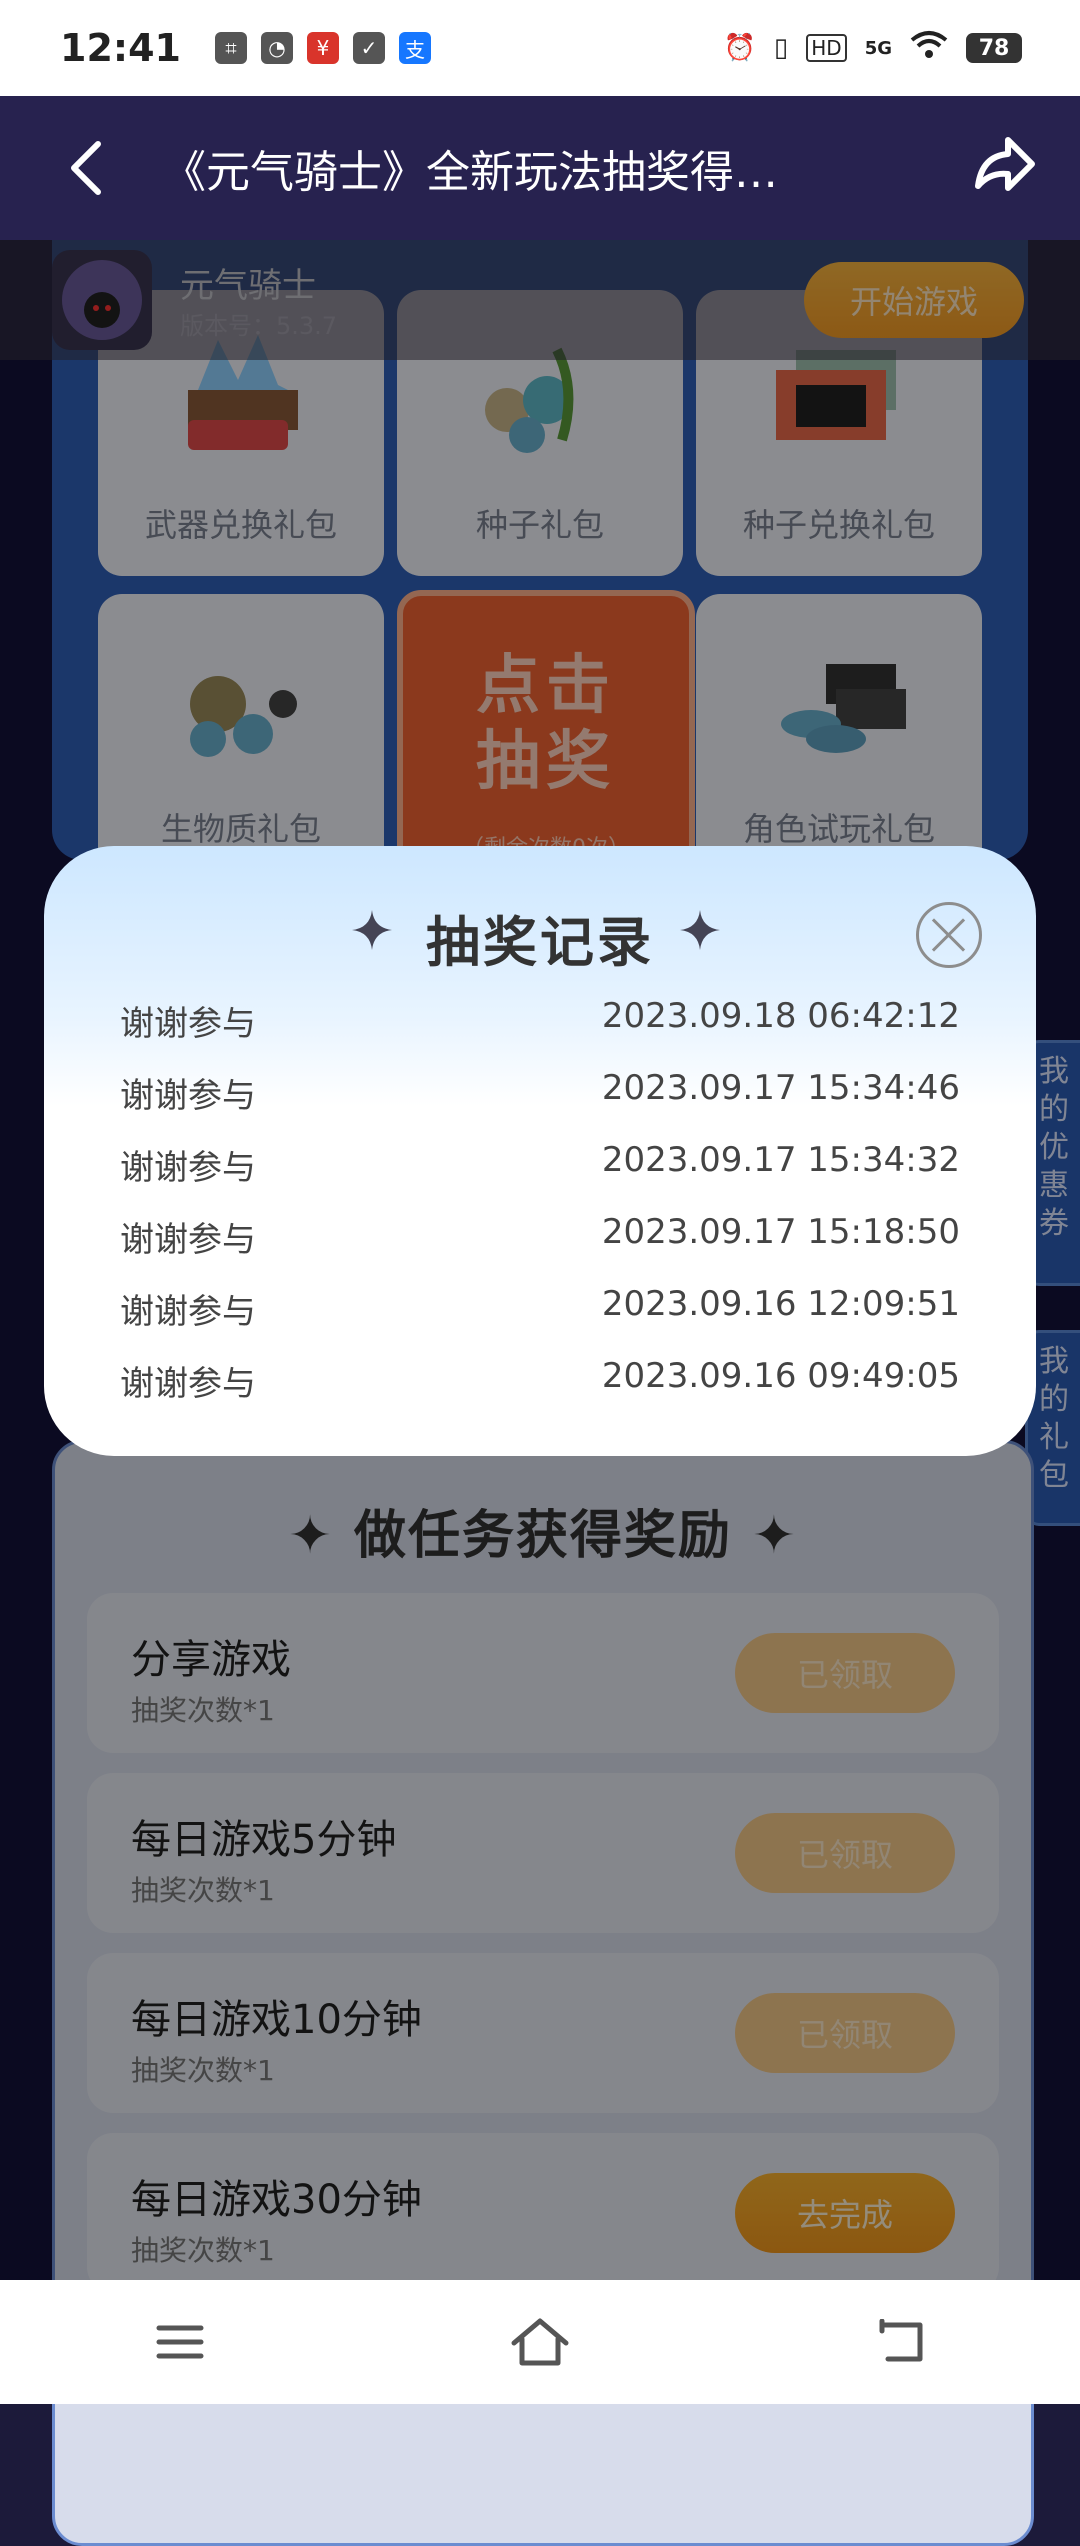 The width and height of the screenshot is (1080, 2546). I want to click on shield-icon: ✓, so click(368, 48).